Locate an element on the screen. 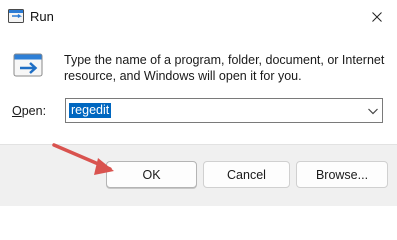 The image size is (397, 240). open-label-text: pen: is located at coordinates (34, 111).